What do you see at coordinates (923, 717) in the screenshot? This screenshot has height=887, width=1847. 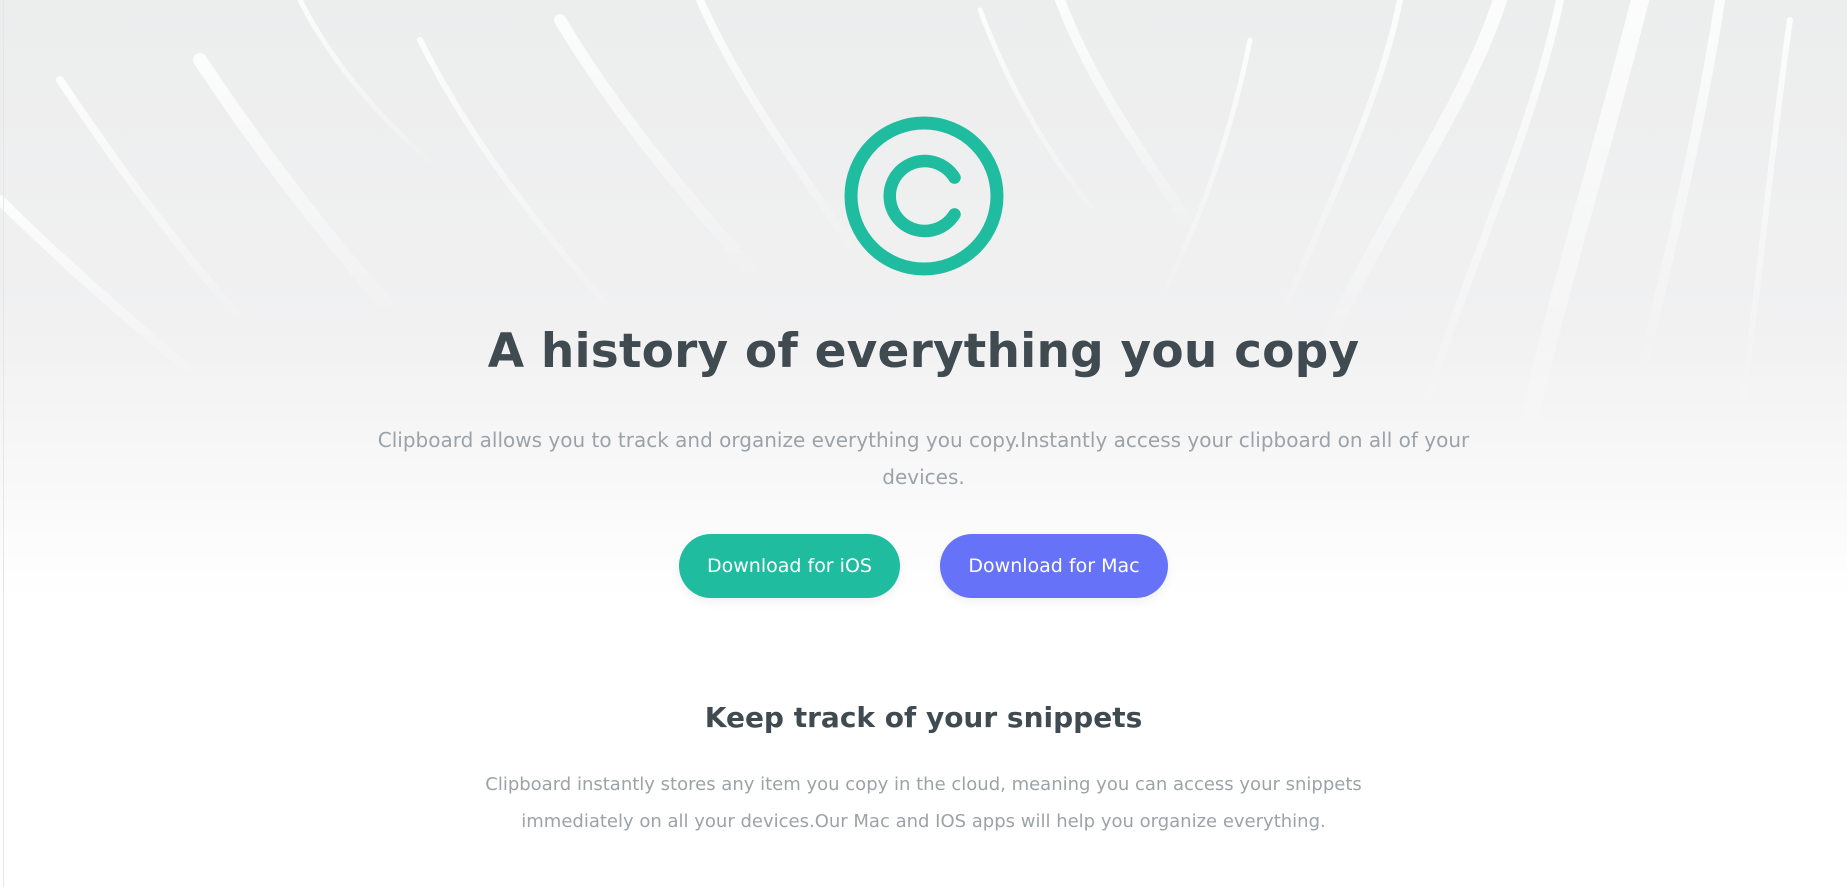 I see `snippets-section-title: Keep track of your snippets` at bounding box center [923, 717].